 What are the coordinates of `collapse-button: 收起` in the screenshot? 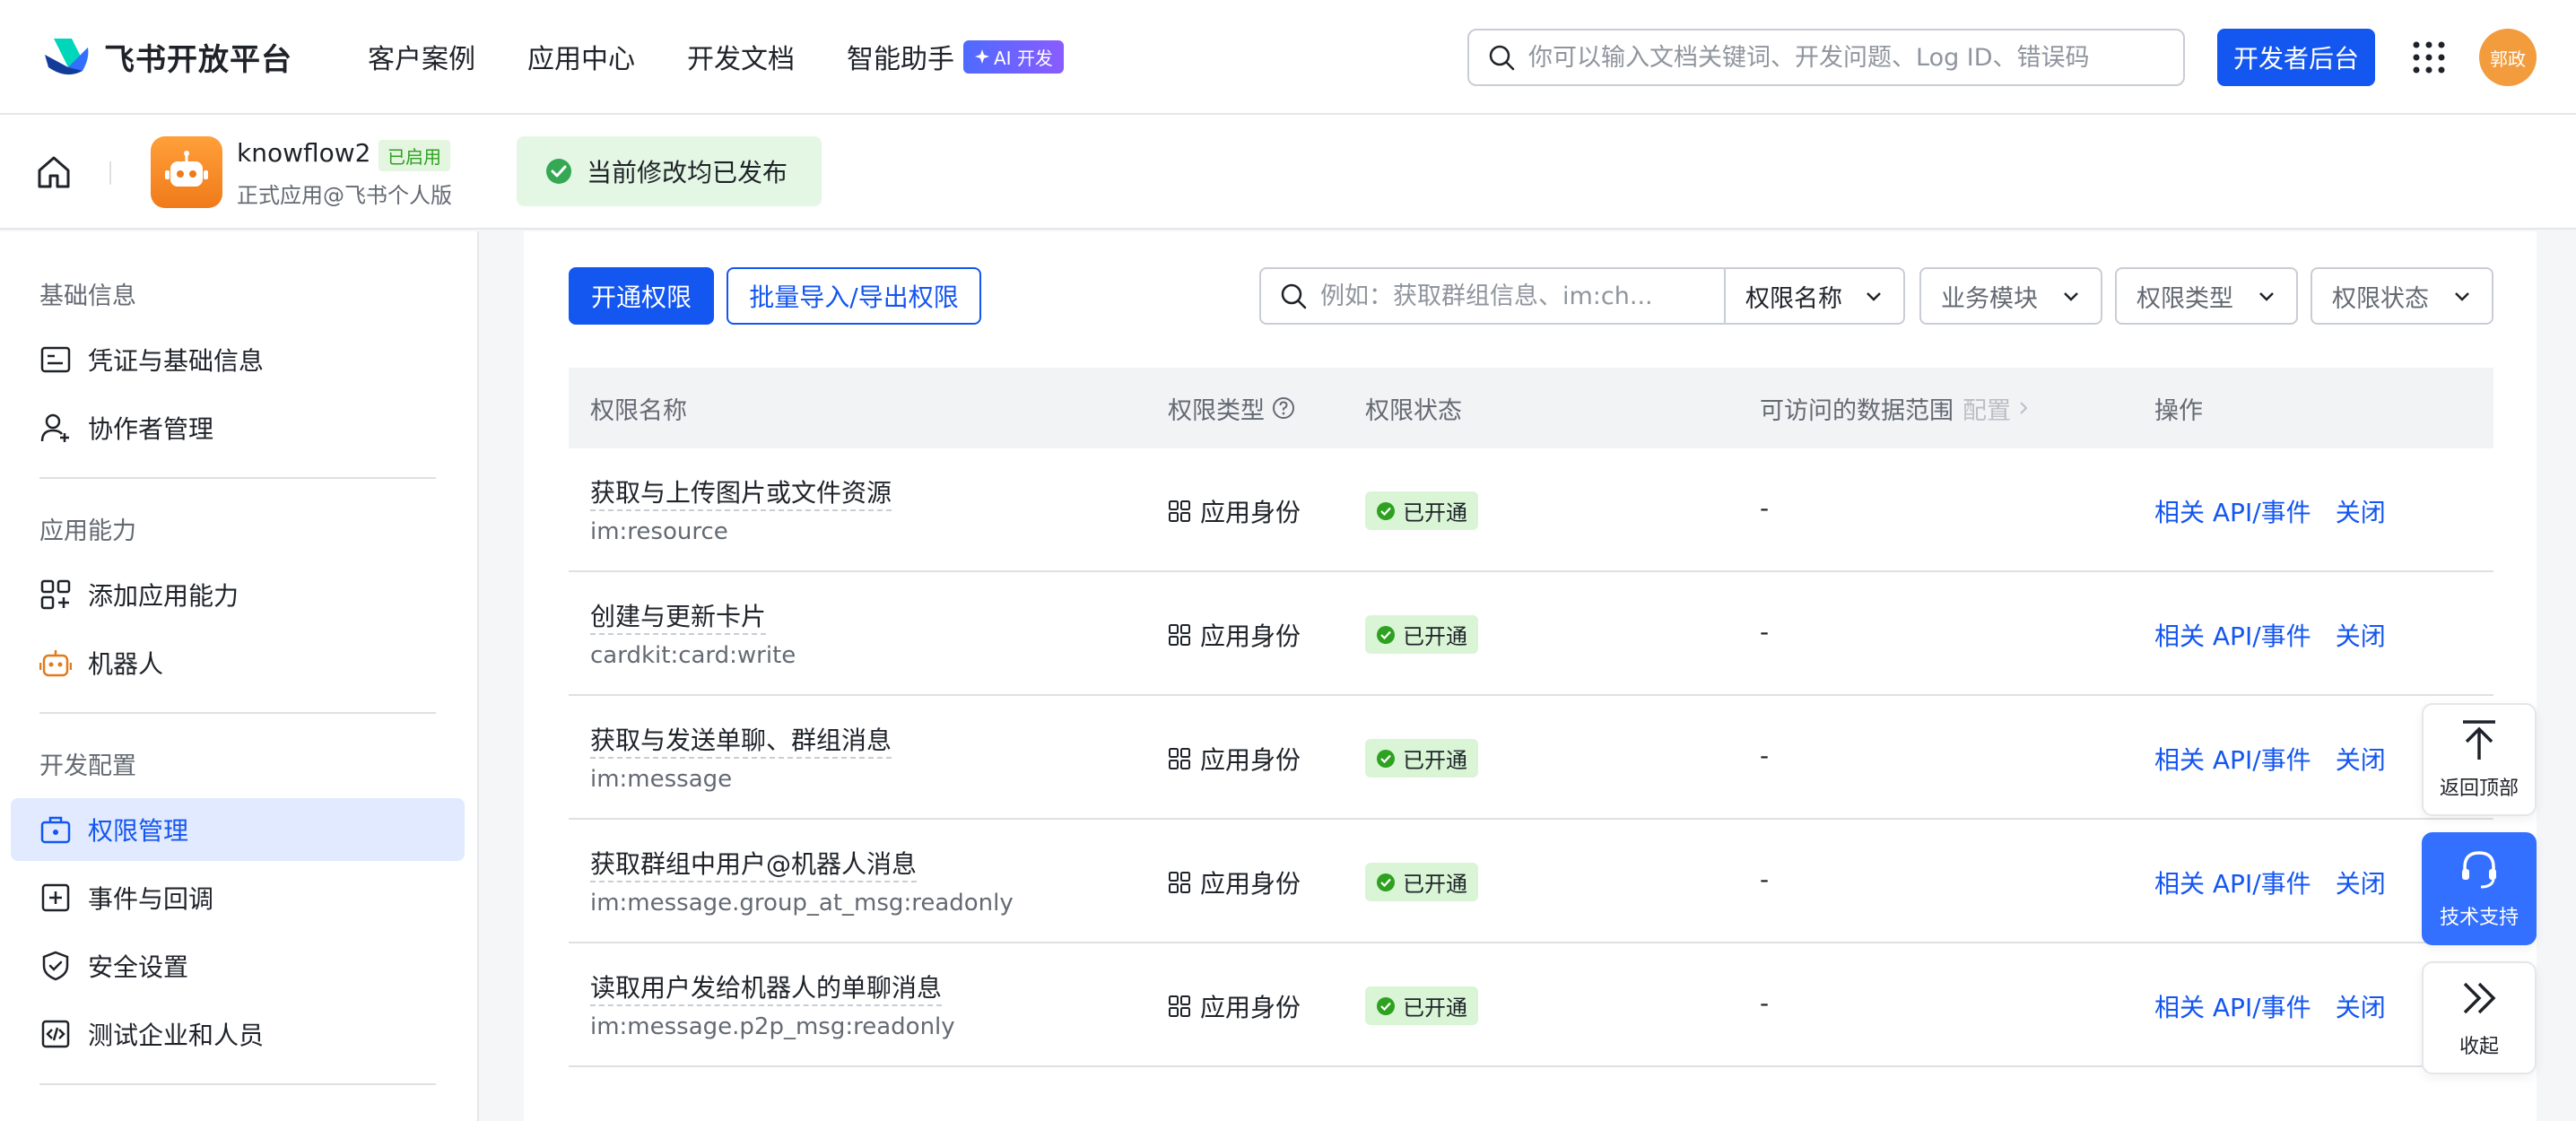 It's located at (2479, 1017).